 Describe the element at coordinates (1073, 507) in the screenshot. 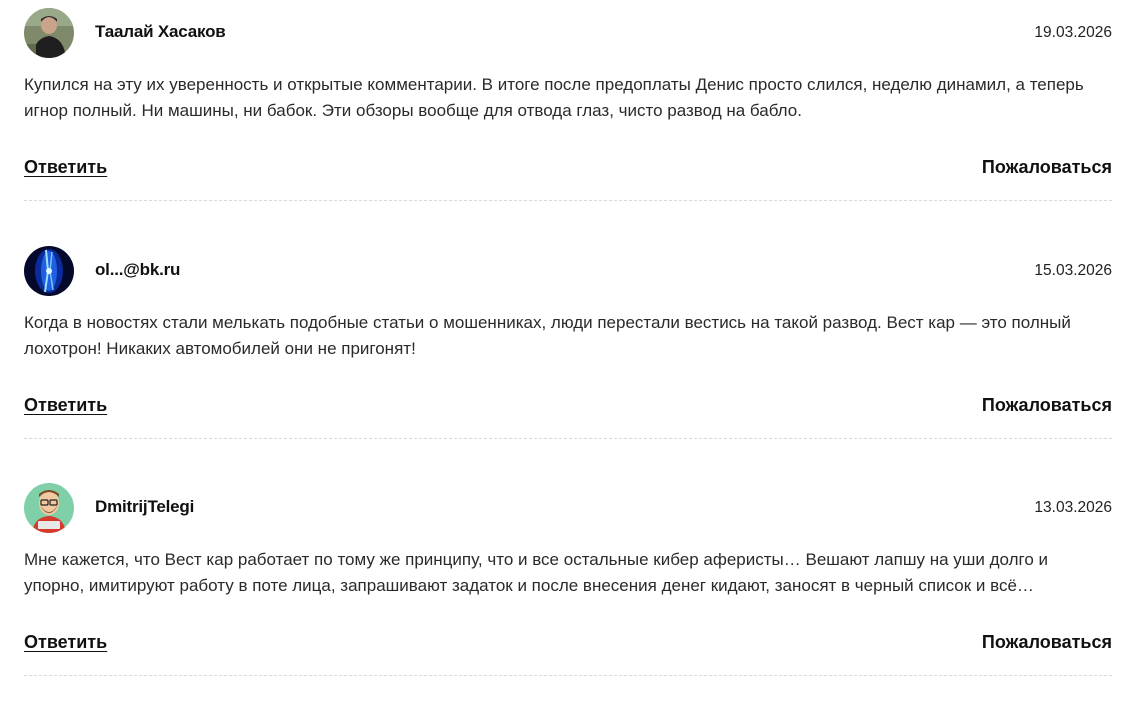

I see `comment-date: 13.03.2026` at that location.